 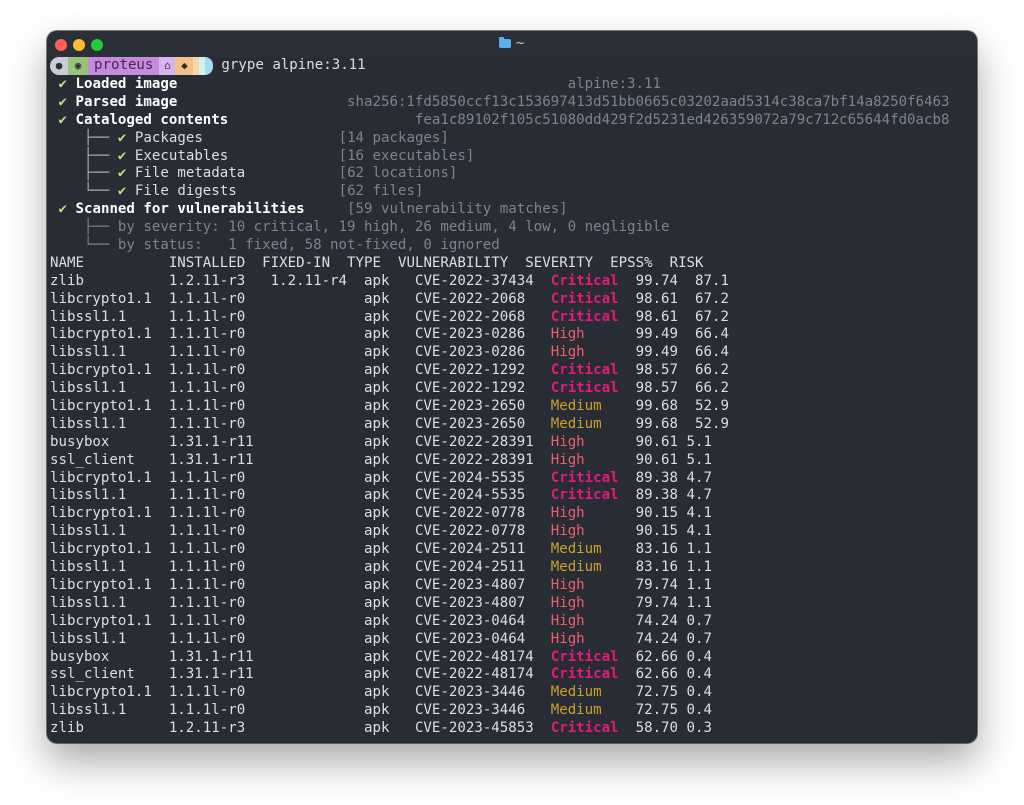 What do you see at coordinates (567, 441) in the screenshot?
I see `cell-severity: High` at bounding box center [567, 441].